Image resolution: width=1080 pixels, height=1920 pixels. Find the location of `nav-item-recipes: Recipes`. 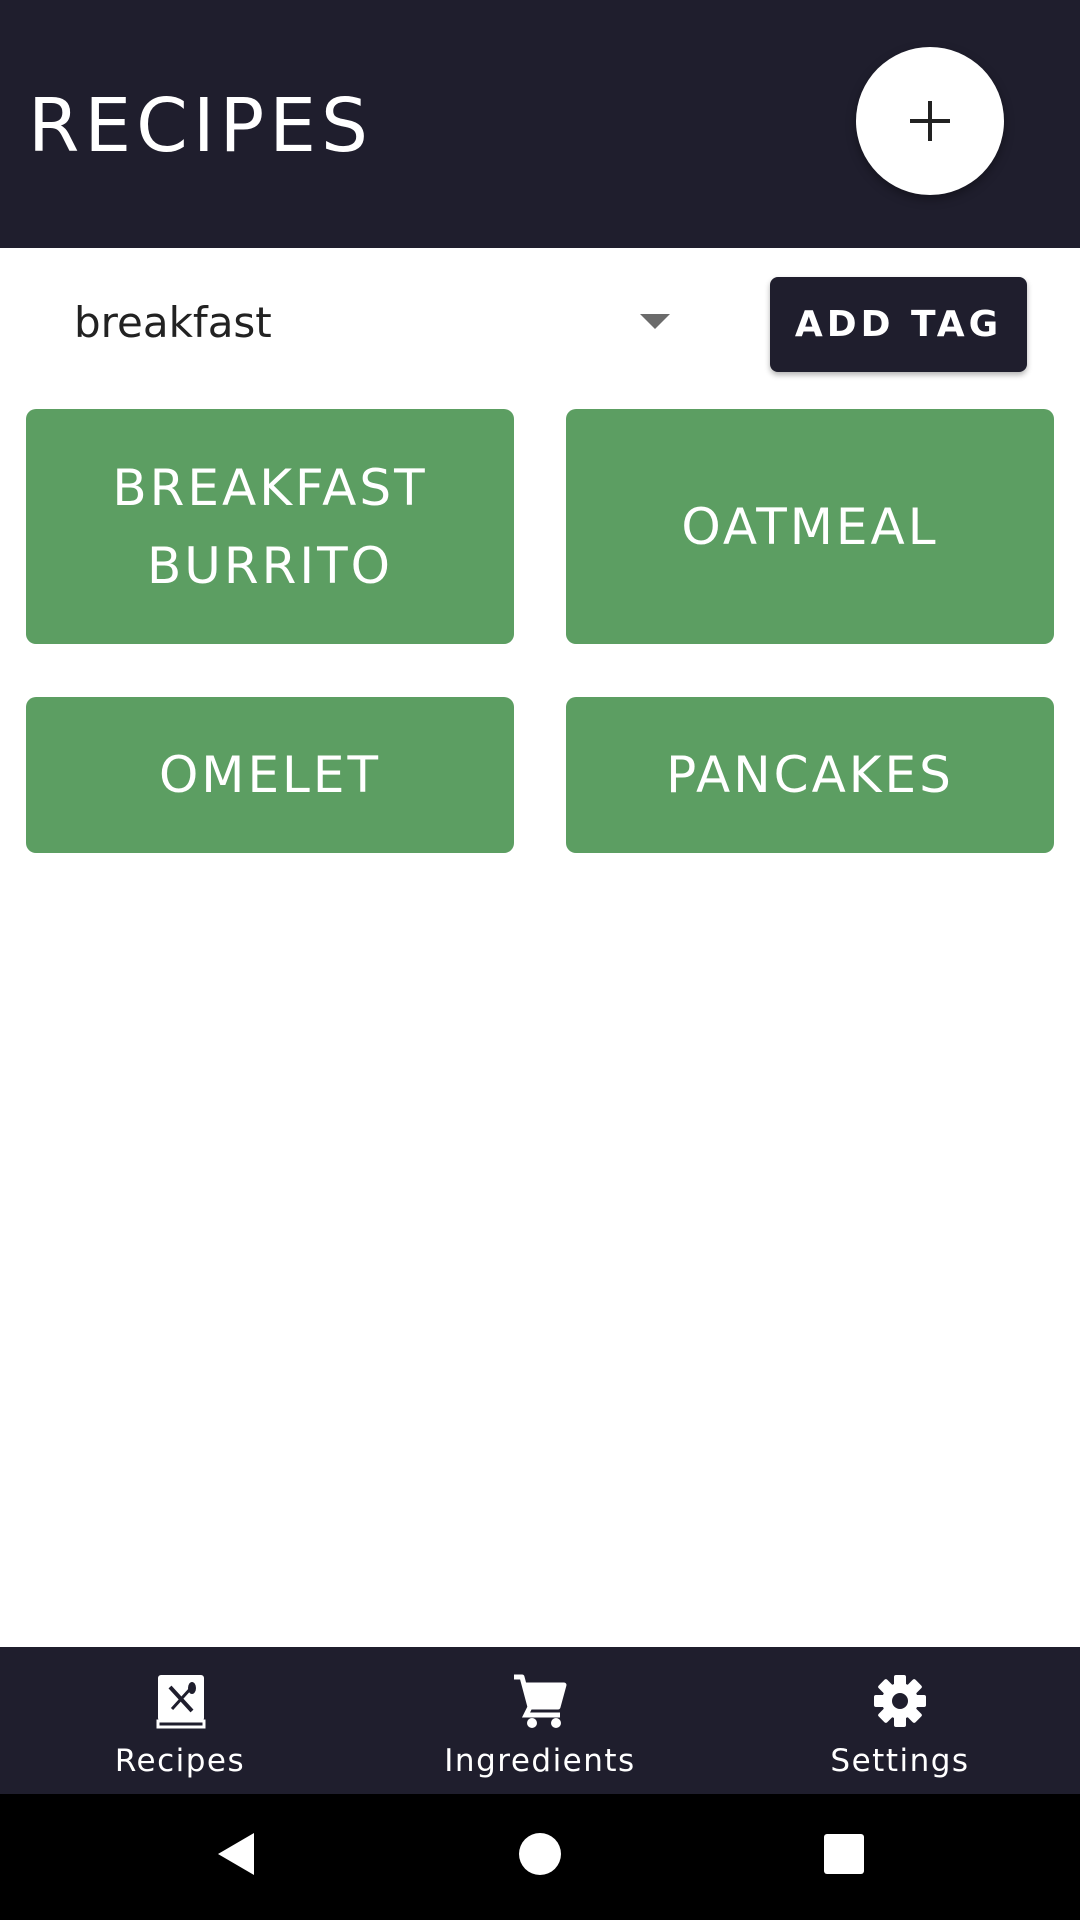

nav-item-recipes: Recipes is located at coordinates (180, 1720).